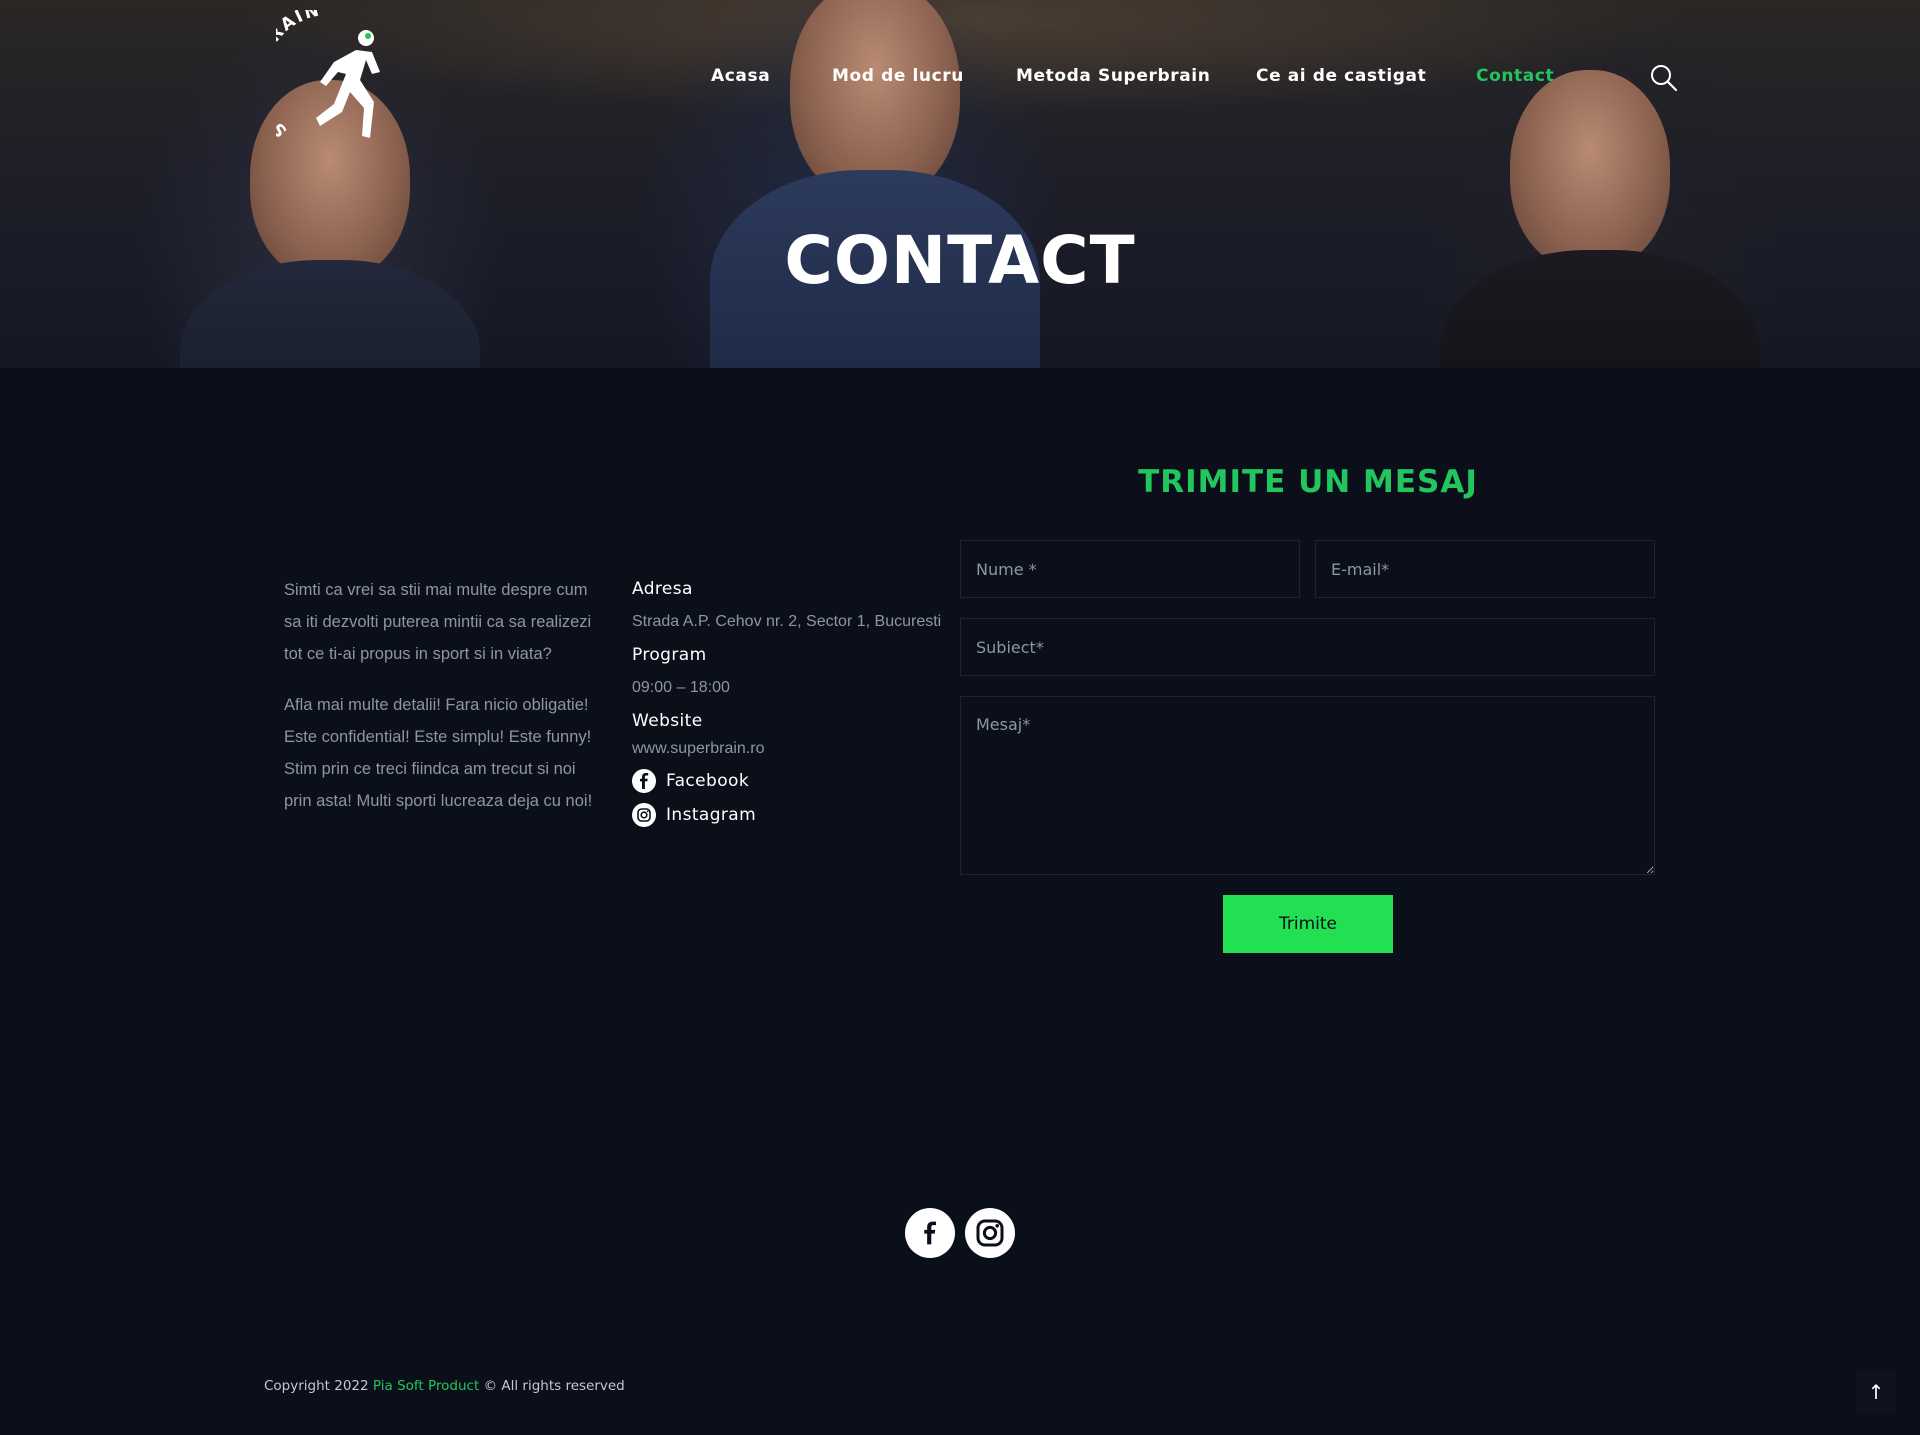  Describe the element at coordinates (960, 260) in the screenshot. I see `page-title: CONTACT` at that location.